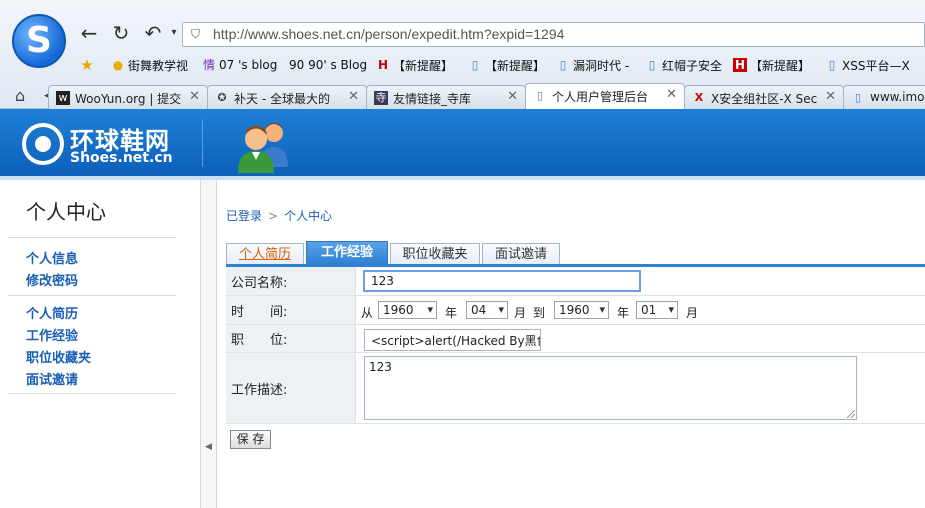 This screenshot has width=925, height=508. What do you see at coordinates (699, 97) in the screenshot?
I see `xsec-icon: X` at bounding box center [699, 97].